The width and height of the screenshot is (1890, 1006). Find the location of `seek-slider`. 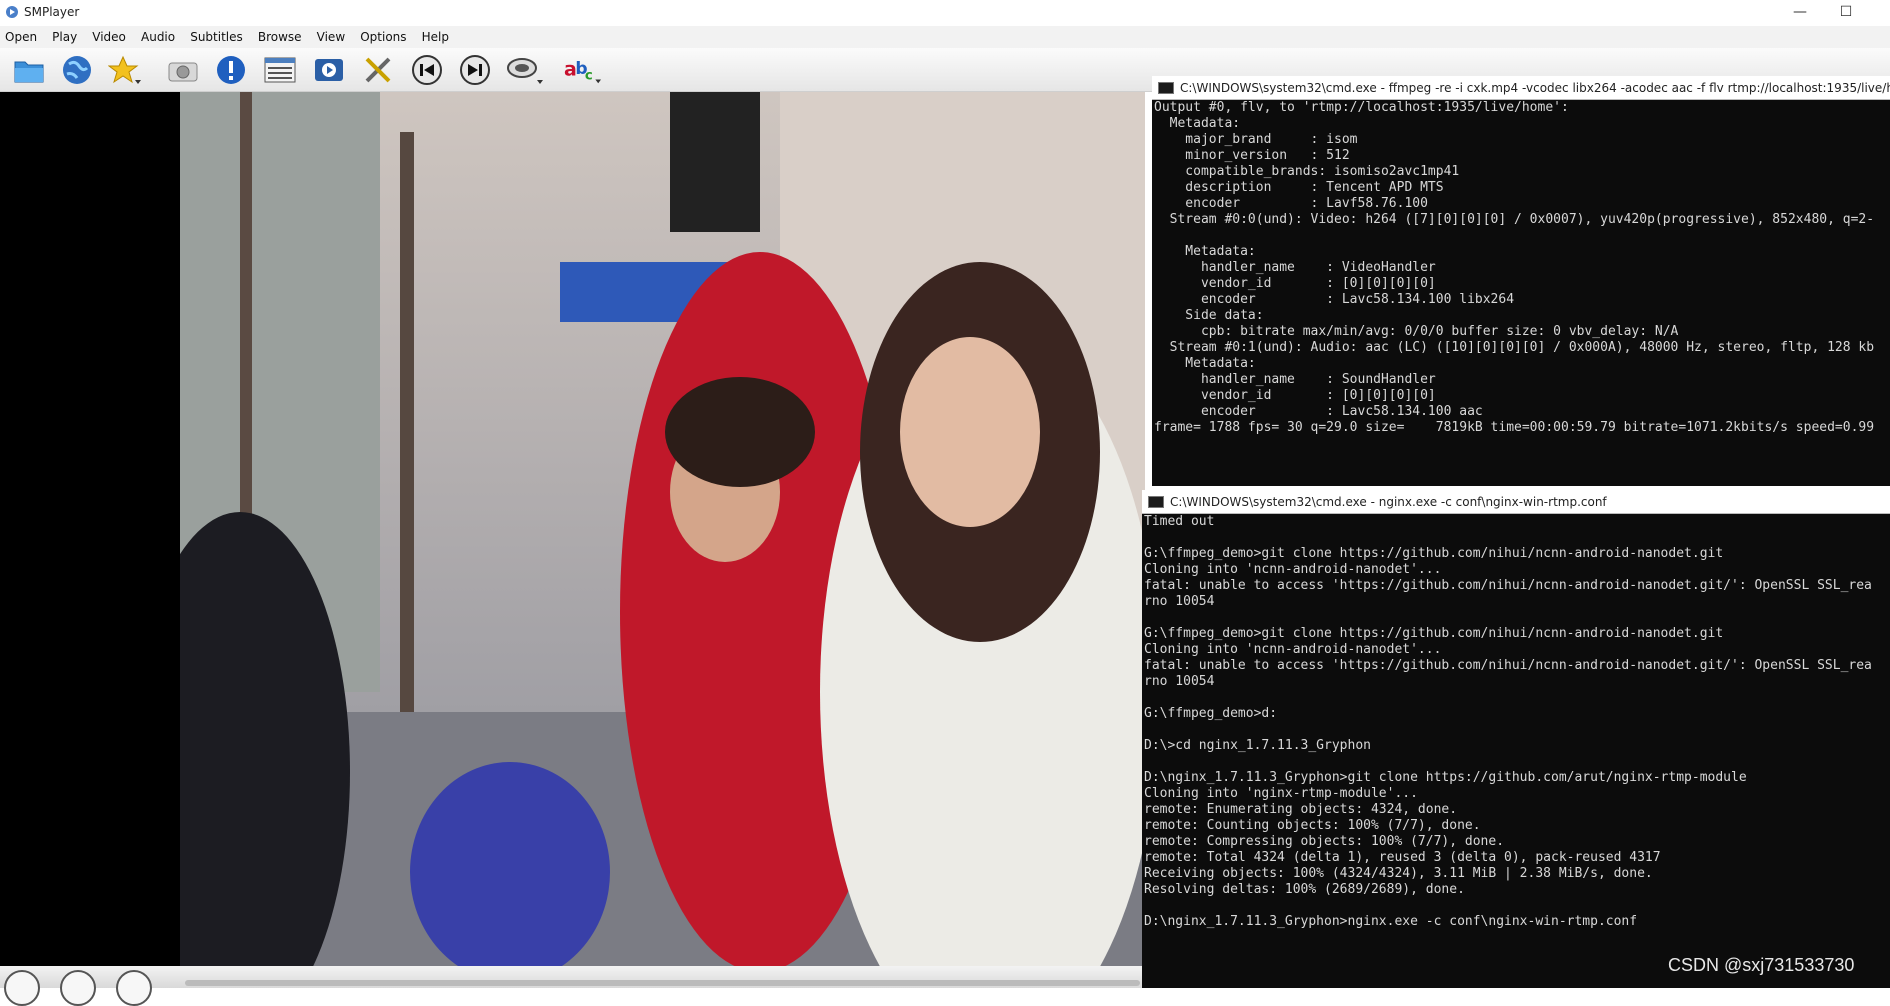

seek-slider is located at coordinates (662, 983).